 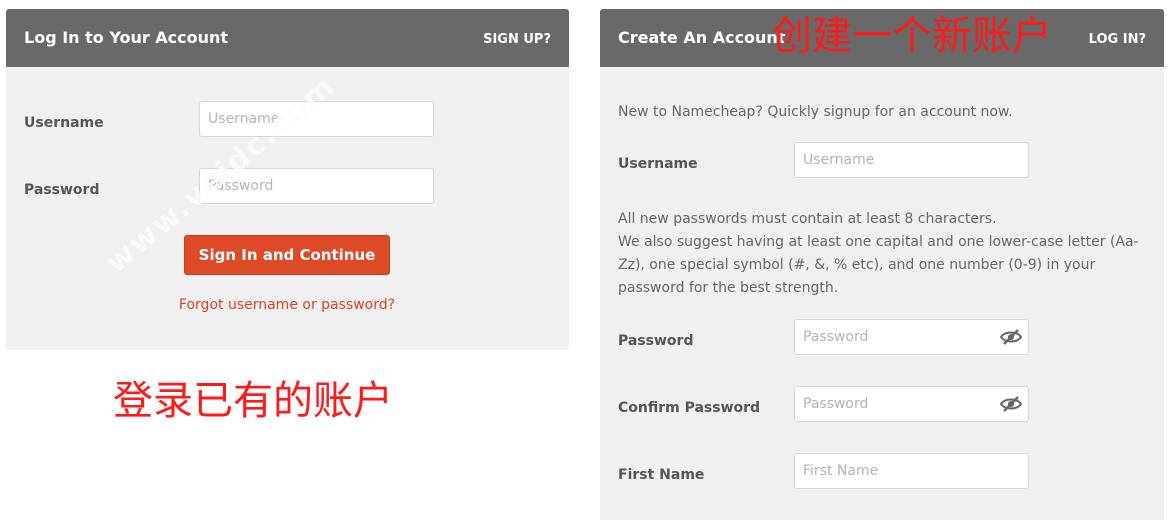 I want to click on confirm-password-field, so click(x=911, y=404).